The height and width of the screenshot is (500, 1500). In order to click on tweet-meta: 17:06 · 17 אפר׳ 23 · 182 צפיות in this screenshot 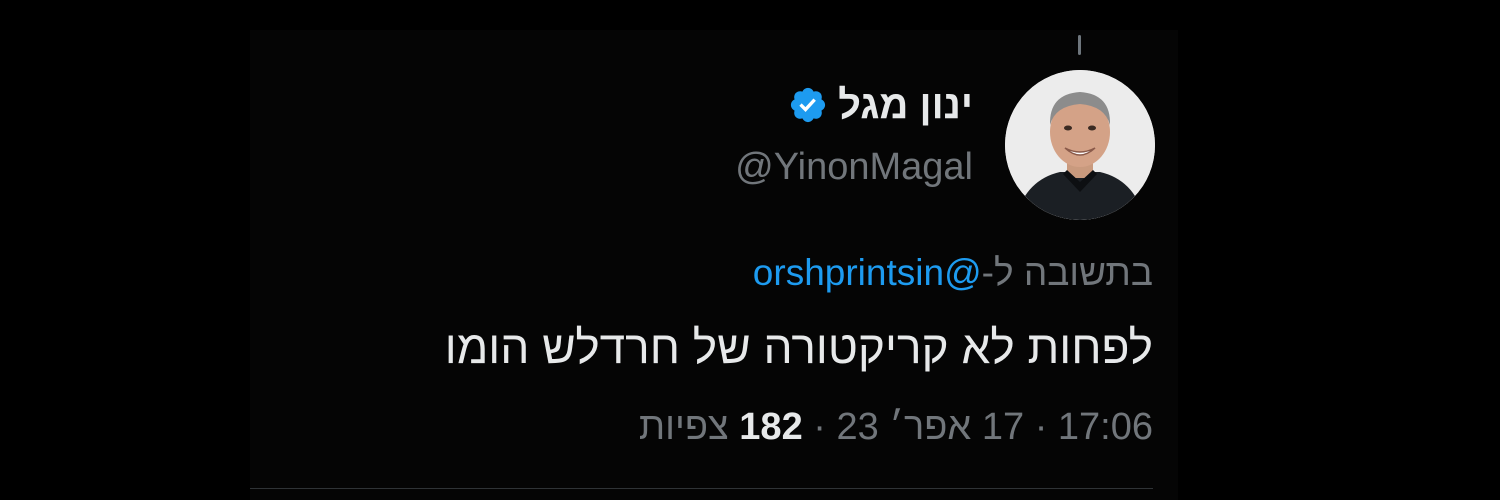, I will do `click(896, 427)`.